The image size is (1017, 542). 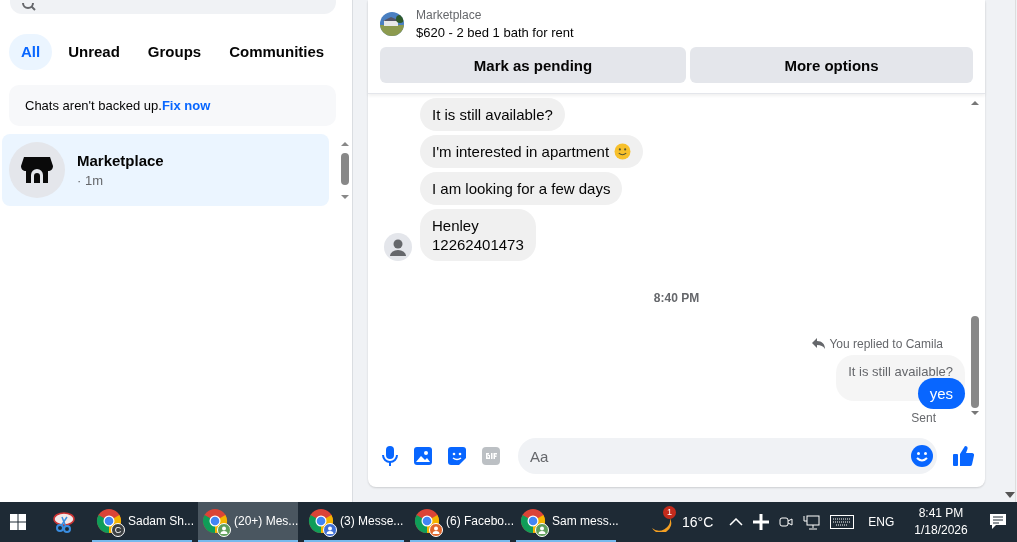 What do you see at coordinates (423, 456) in the screenshot?
I see `image-icon` at bounding box center [423, 456].